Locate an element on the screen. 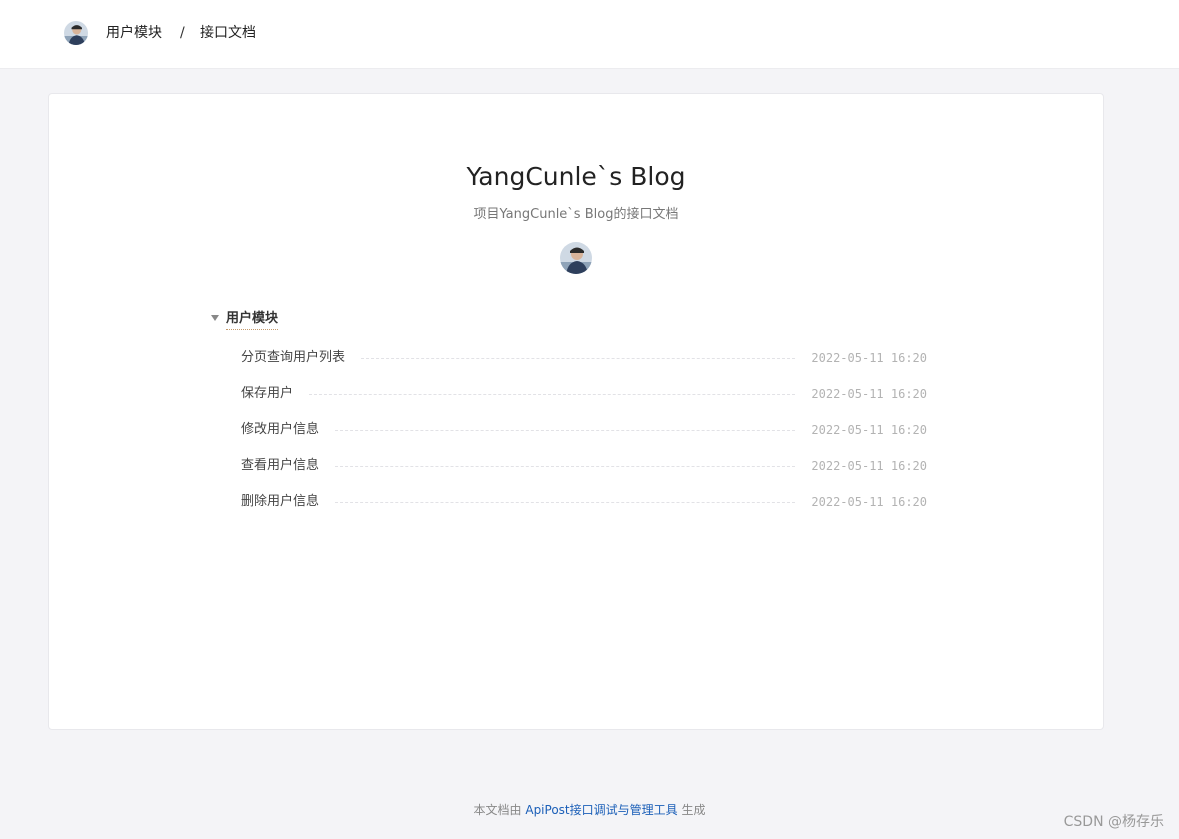 The image size is (1179, 839). api-item: 保存用户 2022-05-11 16:20 is located at coordinates (584, 394).